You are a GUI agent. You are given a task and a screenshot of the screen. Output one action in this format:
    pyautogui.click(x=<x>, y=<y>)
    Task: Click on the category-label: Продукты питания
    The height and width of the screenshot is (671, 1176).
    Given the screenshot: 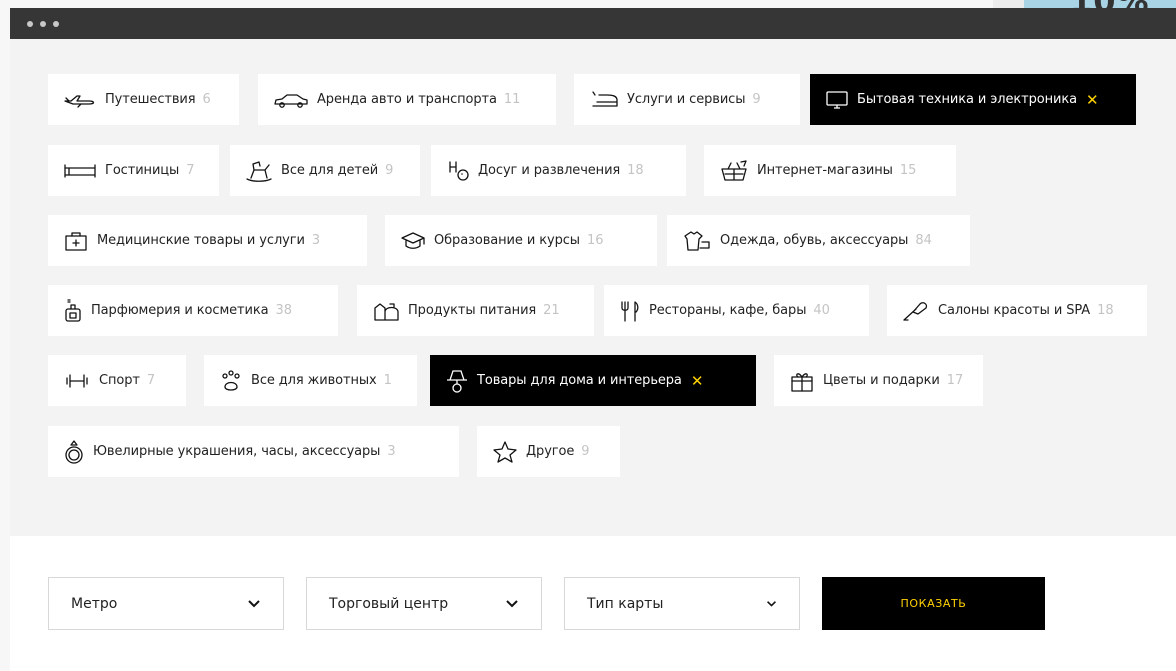 What is the action you would take?
    pyautogui.click(x=472, y=310)
    